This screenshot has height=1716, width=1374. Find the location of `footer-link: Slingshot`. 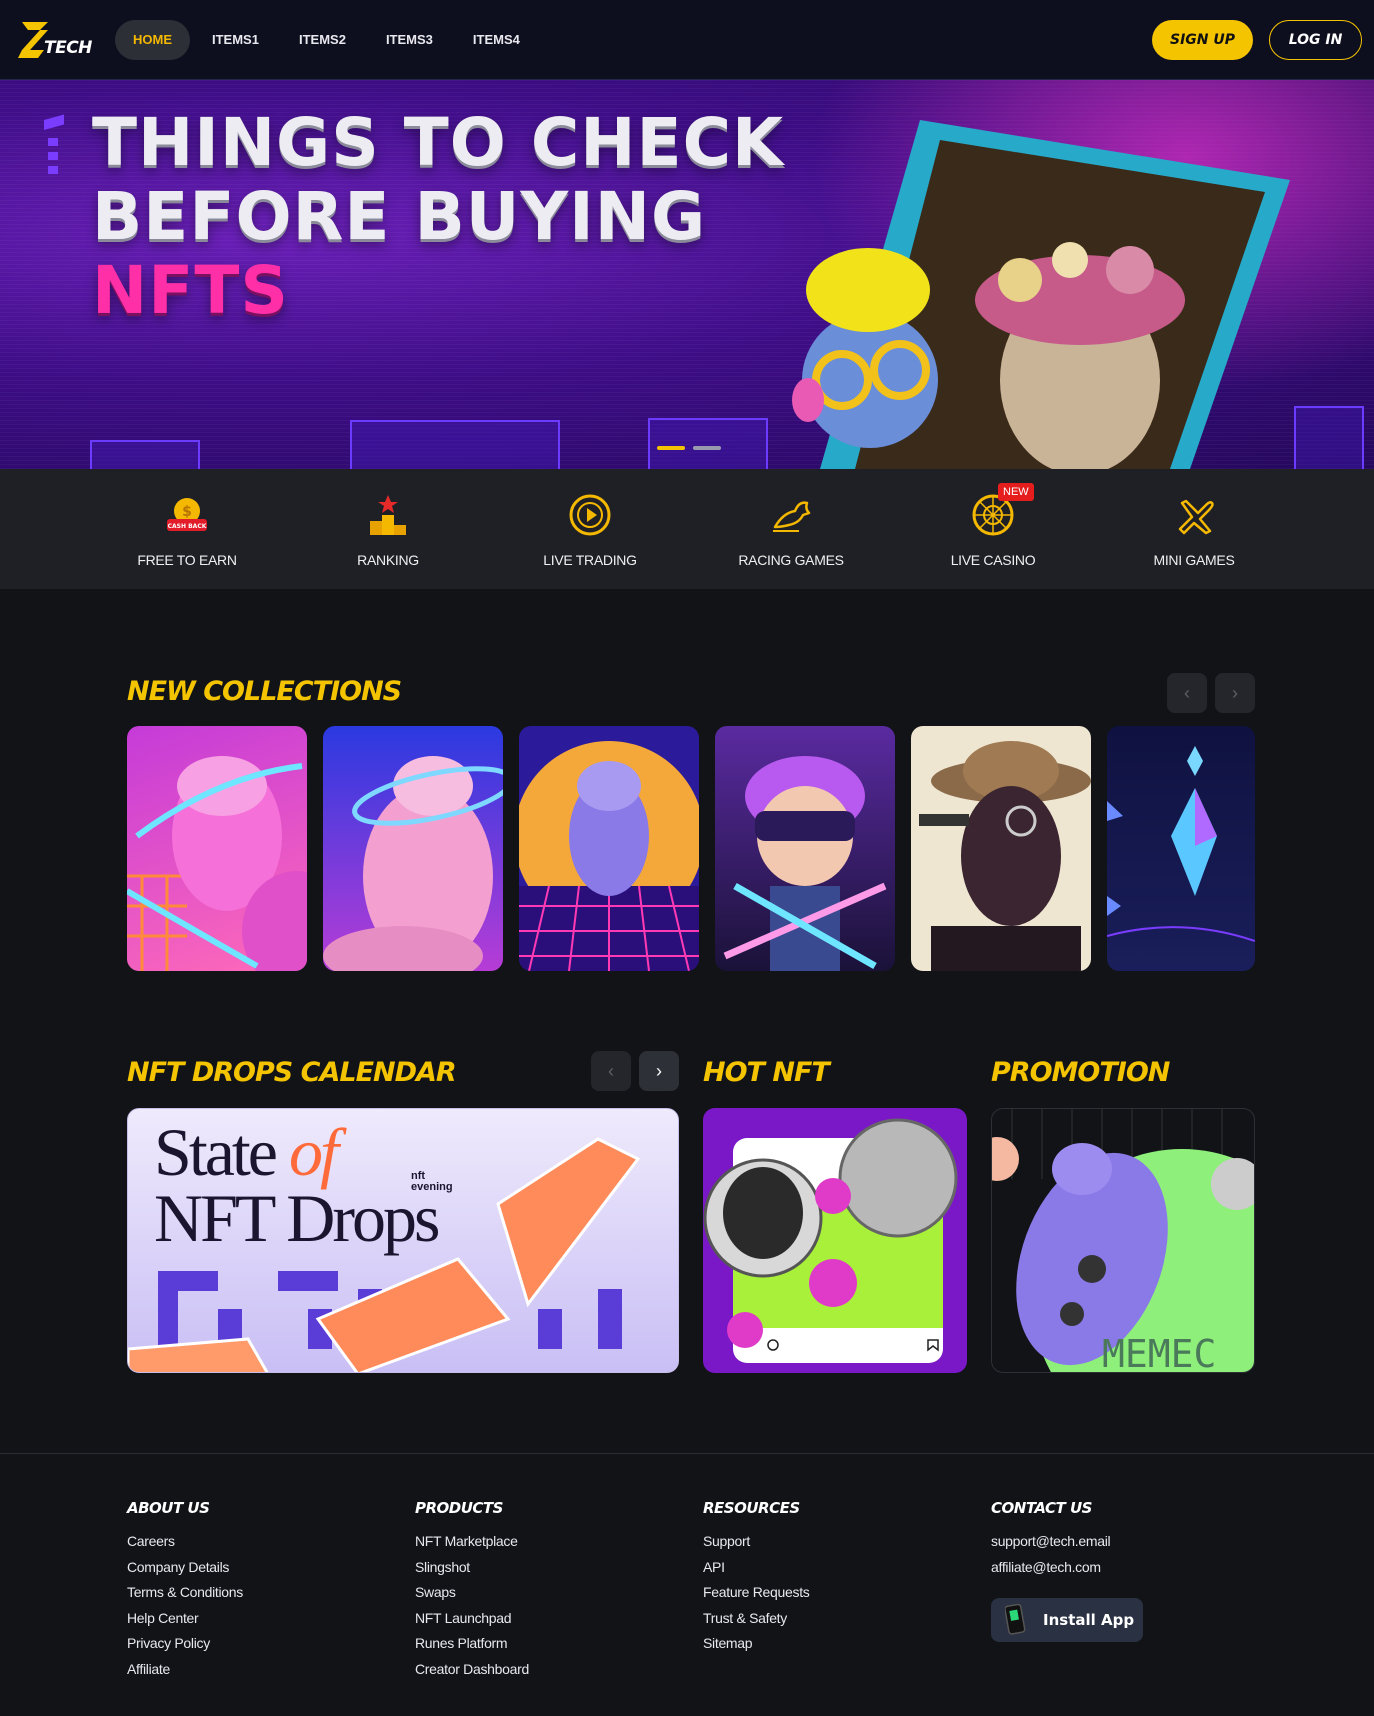

footer-link: Slingshot is located at coordinates (472, 1572).